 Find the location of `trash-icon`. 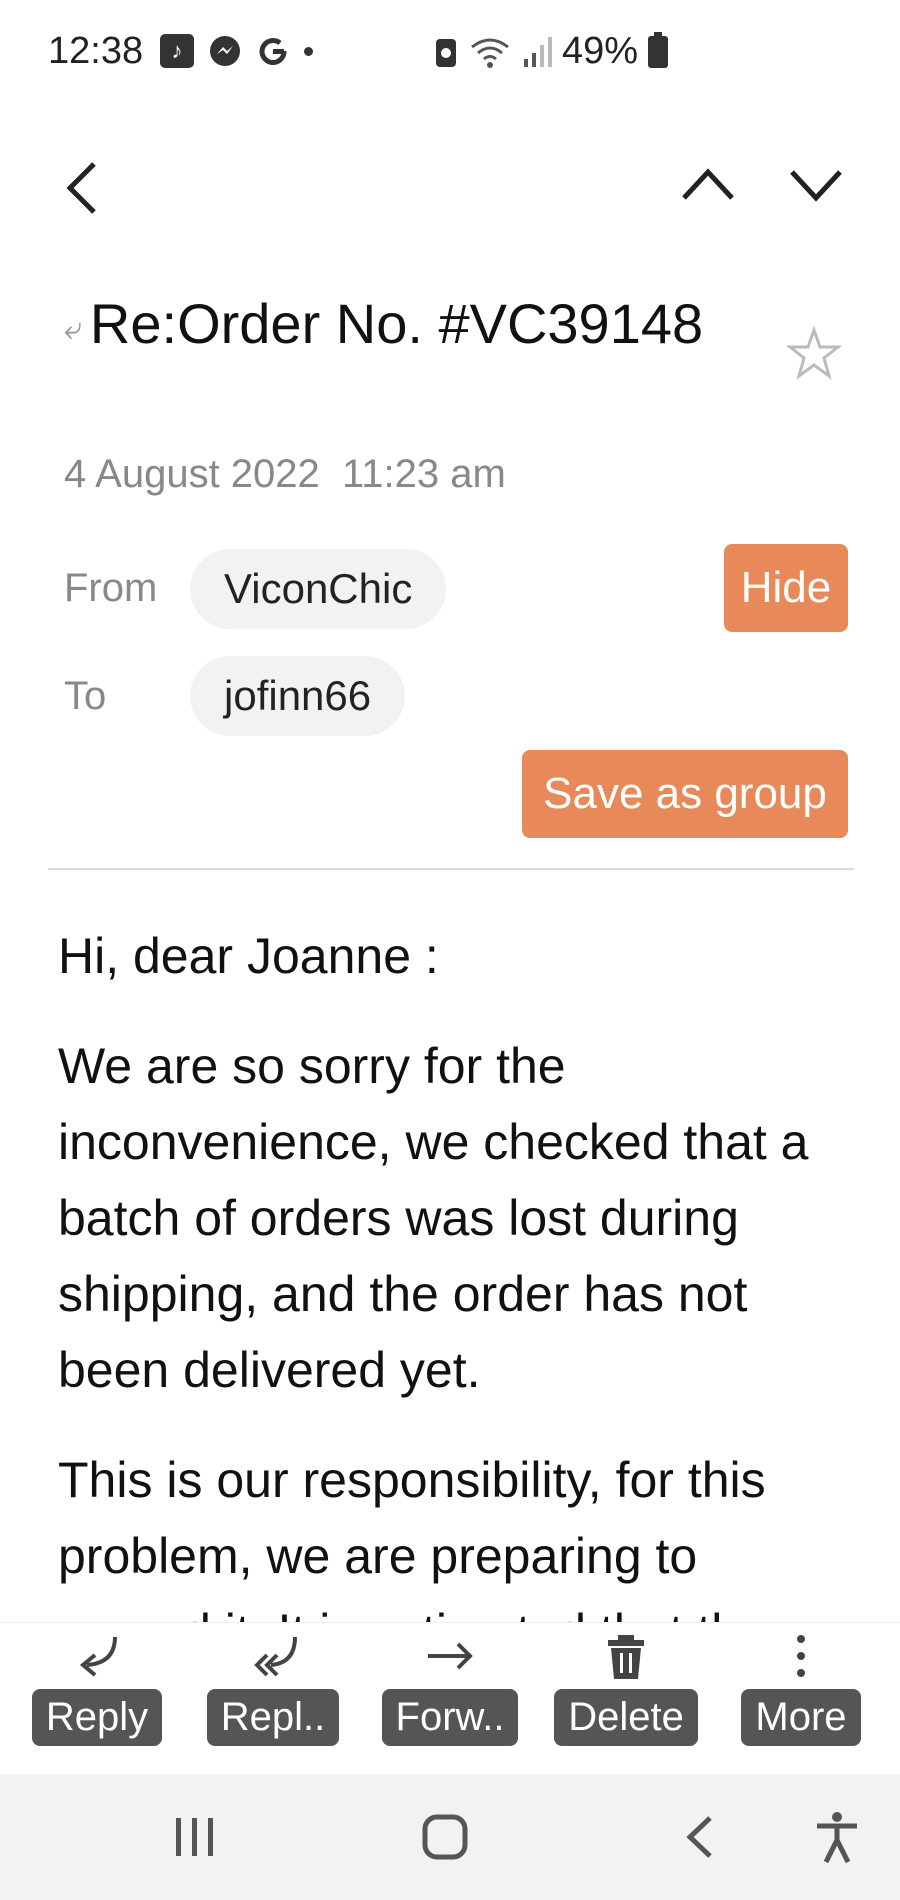

trash-icon is located at coordinates (626, 1657).